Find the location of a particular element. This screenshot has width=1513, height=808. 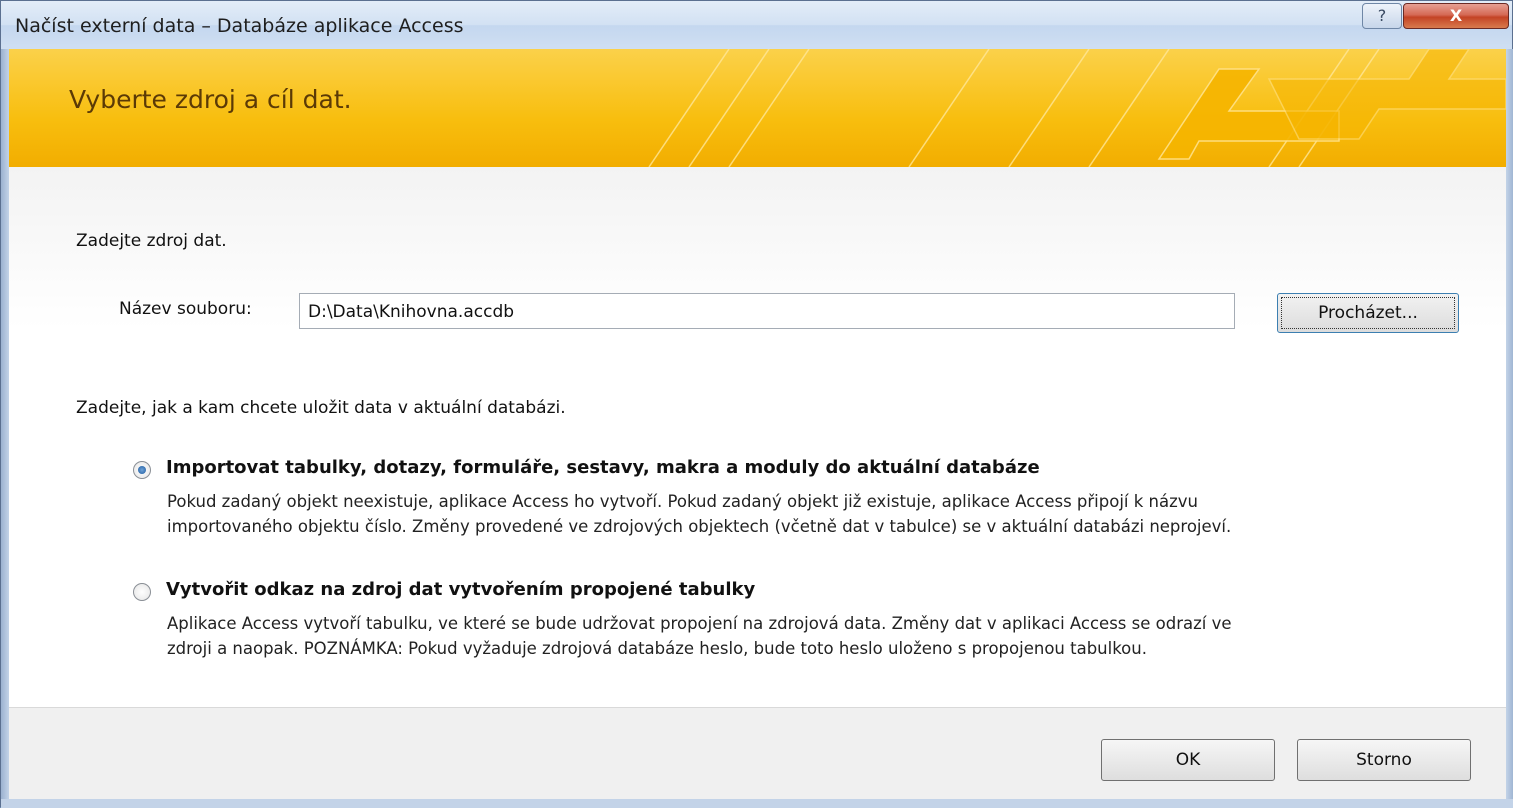

banner-heading: Vyberte zdroj a cíl dat. is located at coordinates (210, 99).